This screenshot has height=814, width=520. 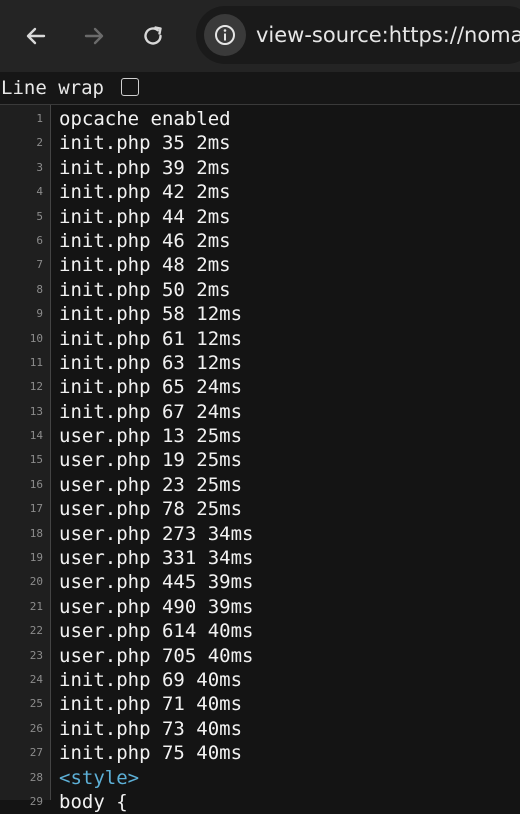 What do you see at coordinates (151, 460) in the screenshot?
I see `line-text: user.php 19 25ms` at bounding box center [151, 460].